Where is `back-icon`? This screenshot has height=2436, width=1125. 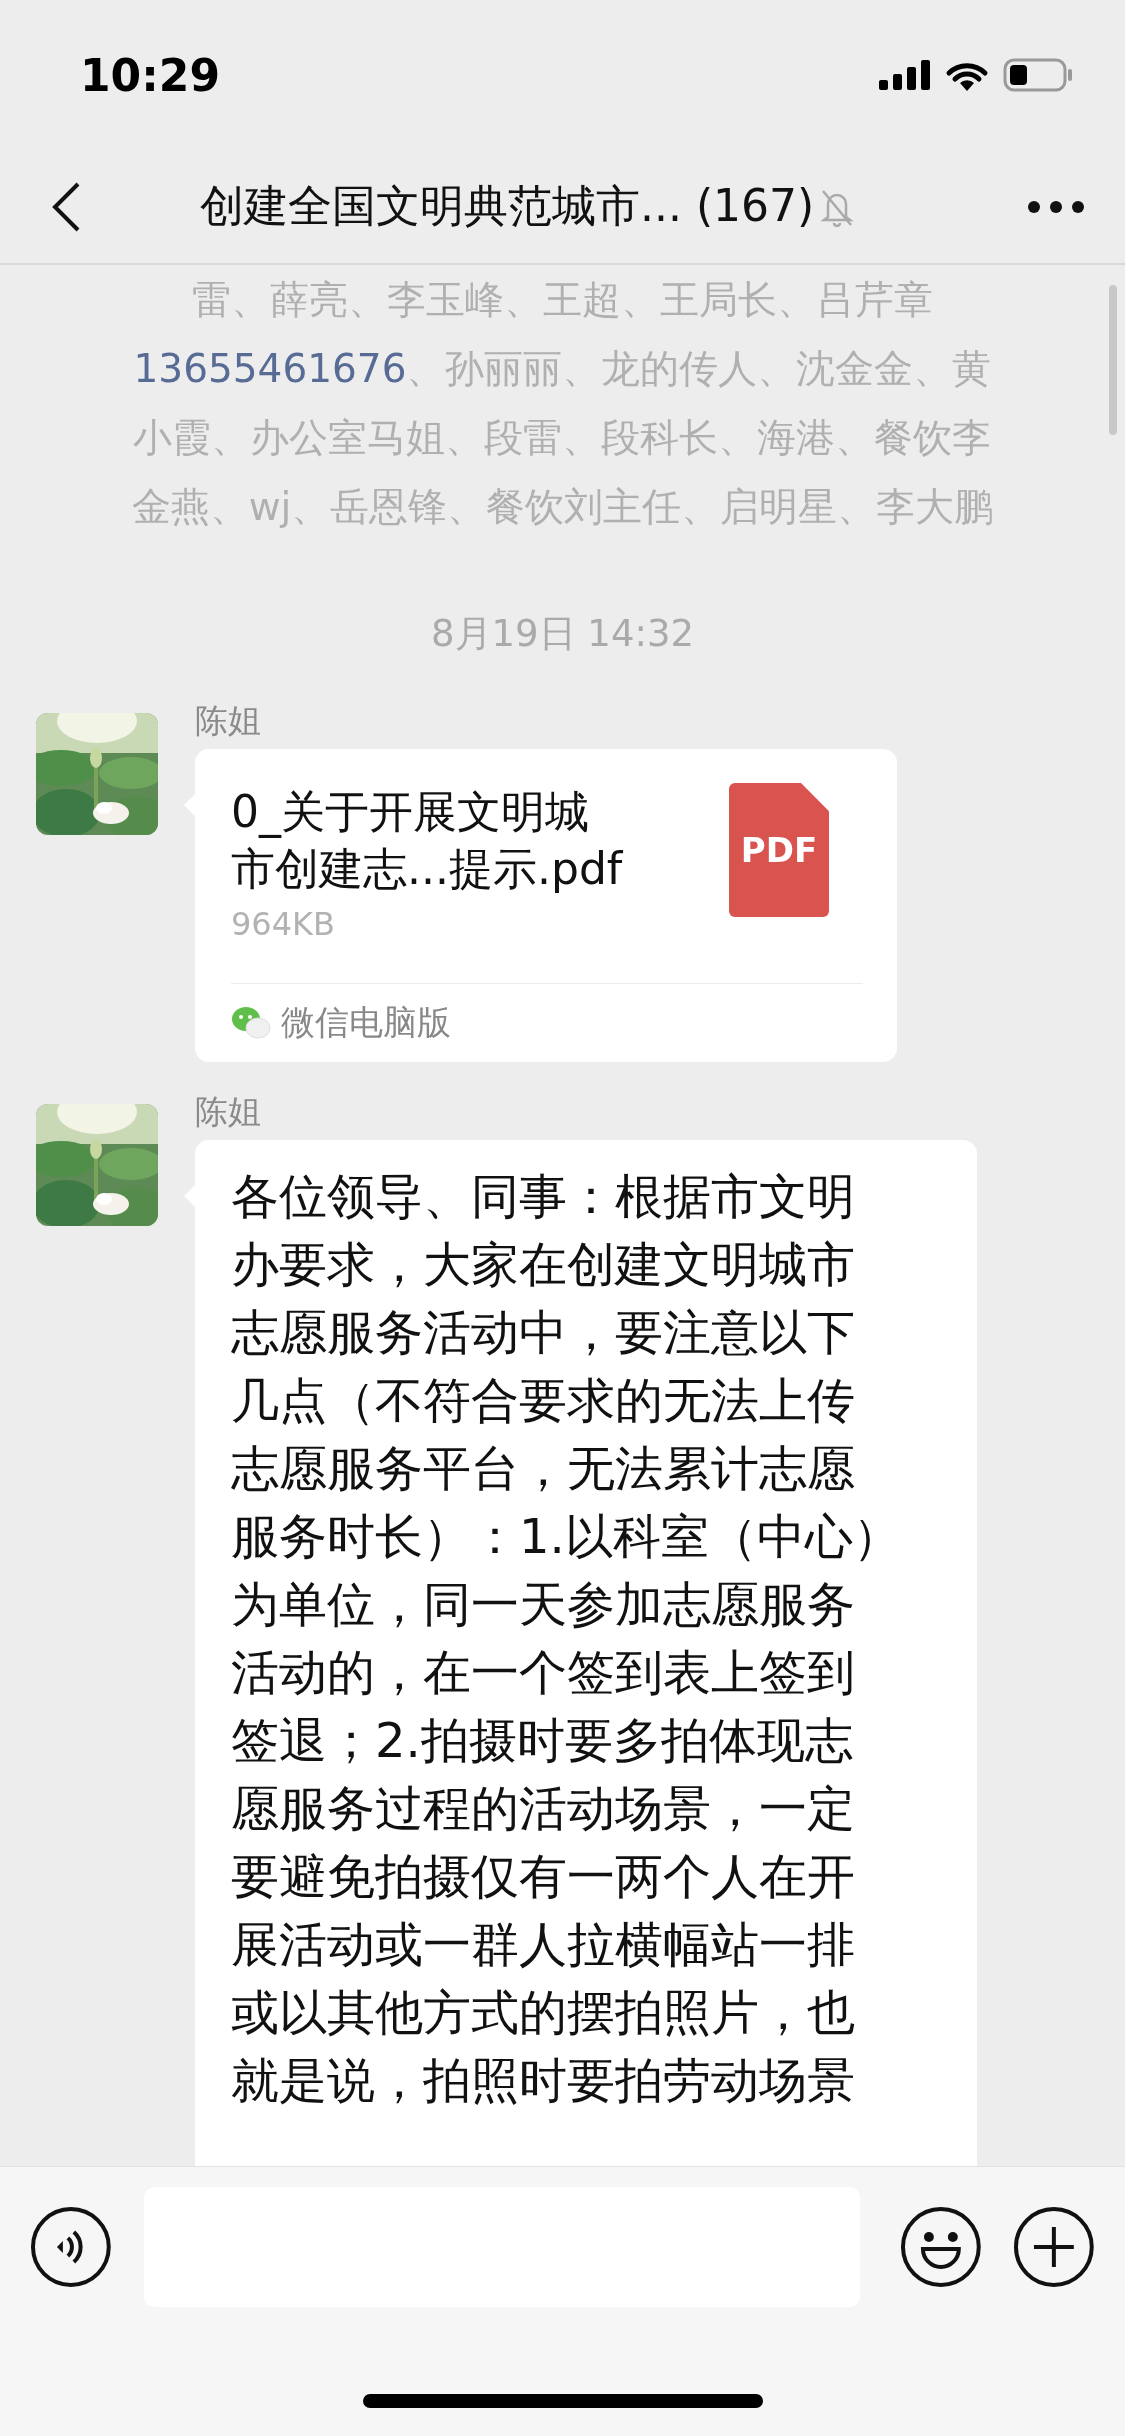 back-icon is located at coordinates (66, 206).